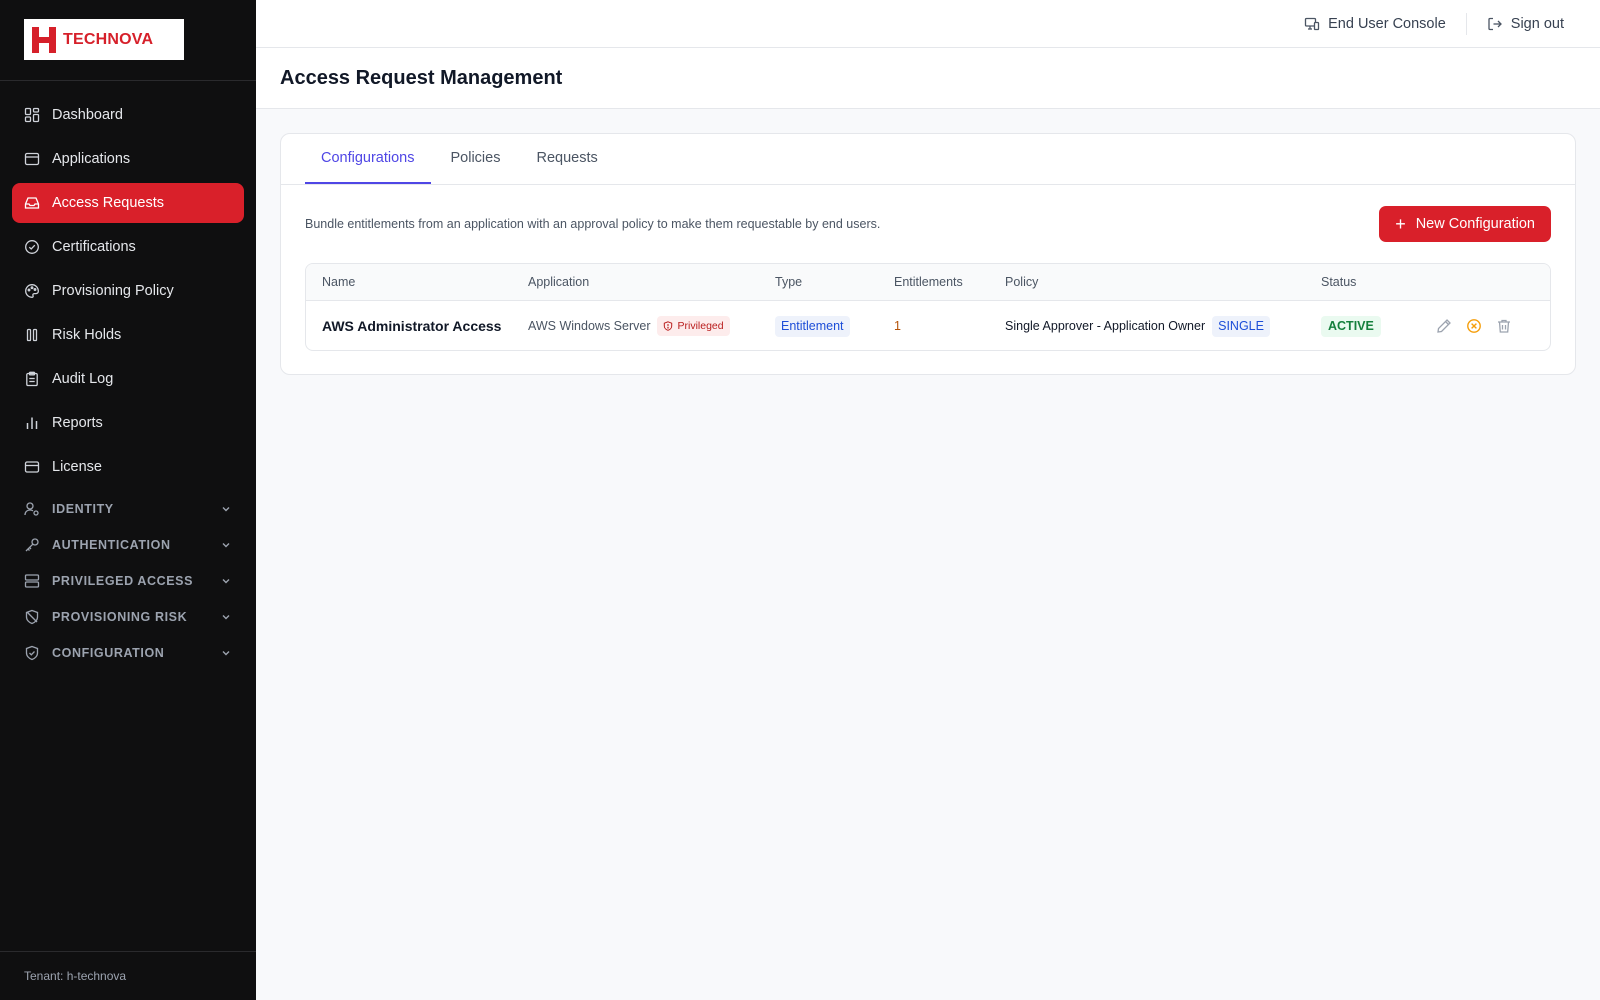 The width and height of the screenshot is (1600, 1000). Describe the element at coordinates (589, 326) in the screenshot. I see `application-name: AWS Windows Server` at that location.